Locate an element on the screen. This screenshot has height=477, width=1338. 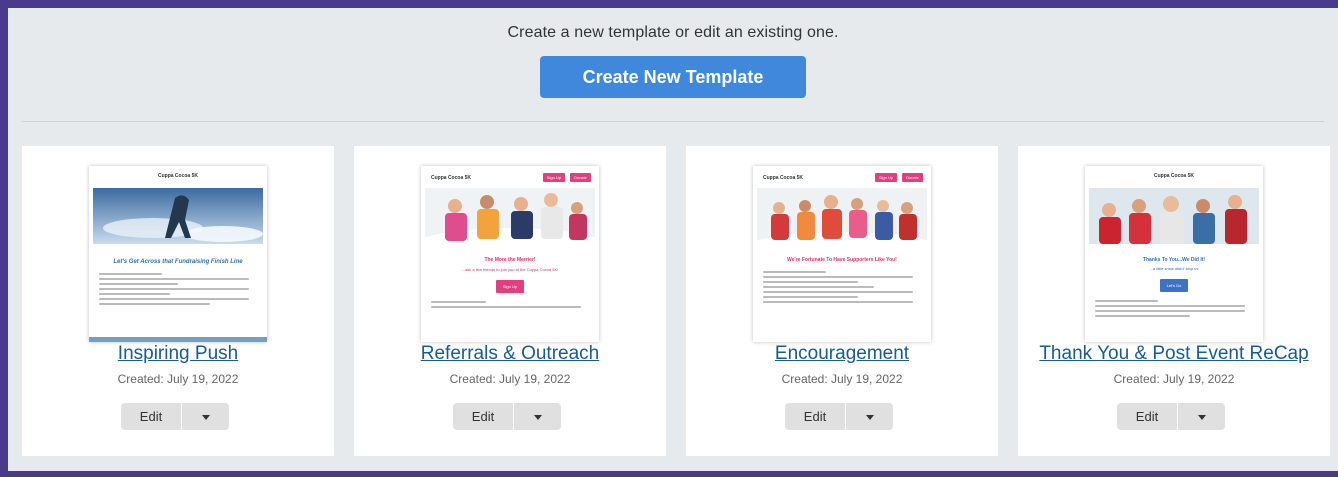
preview-subheadline: ...a little snow didn't stop us is located at coordinates (1174, 268).